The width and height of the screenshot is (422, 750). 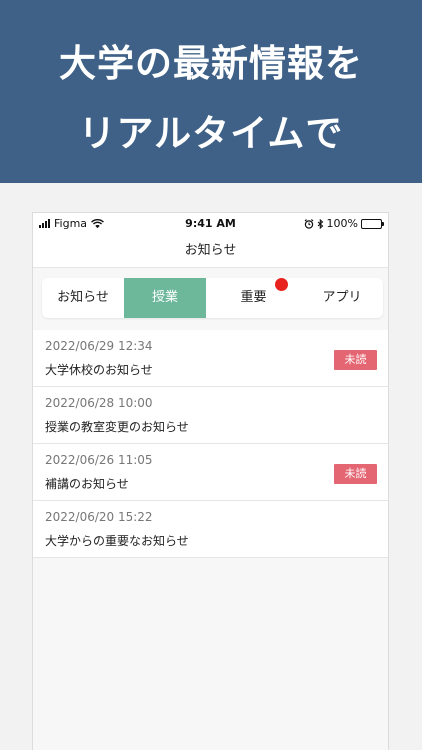 I want to click on promo-headline-line2: リアルタイムで, so click(x=211, y=133).